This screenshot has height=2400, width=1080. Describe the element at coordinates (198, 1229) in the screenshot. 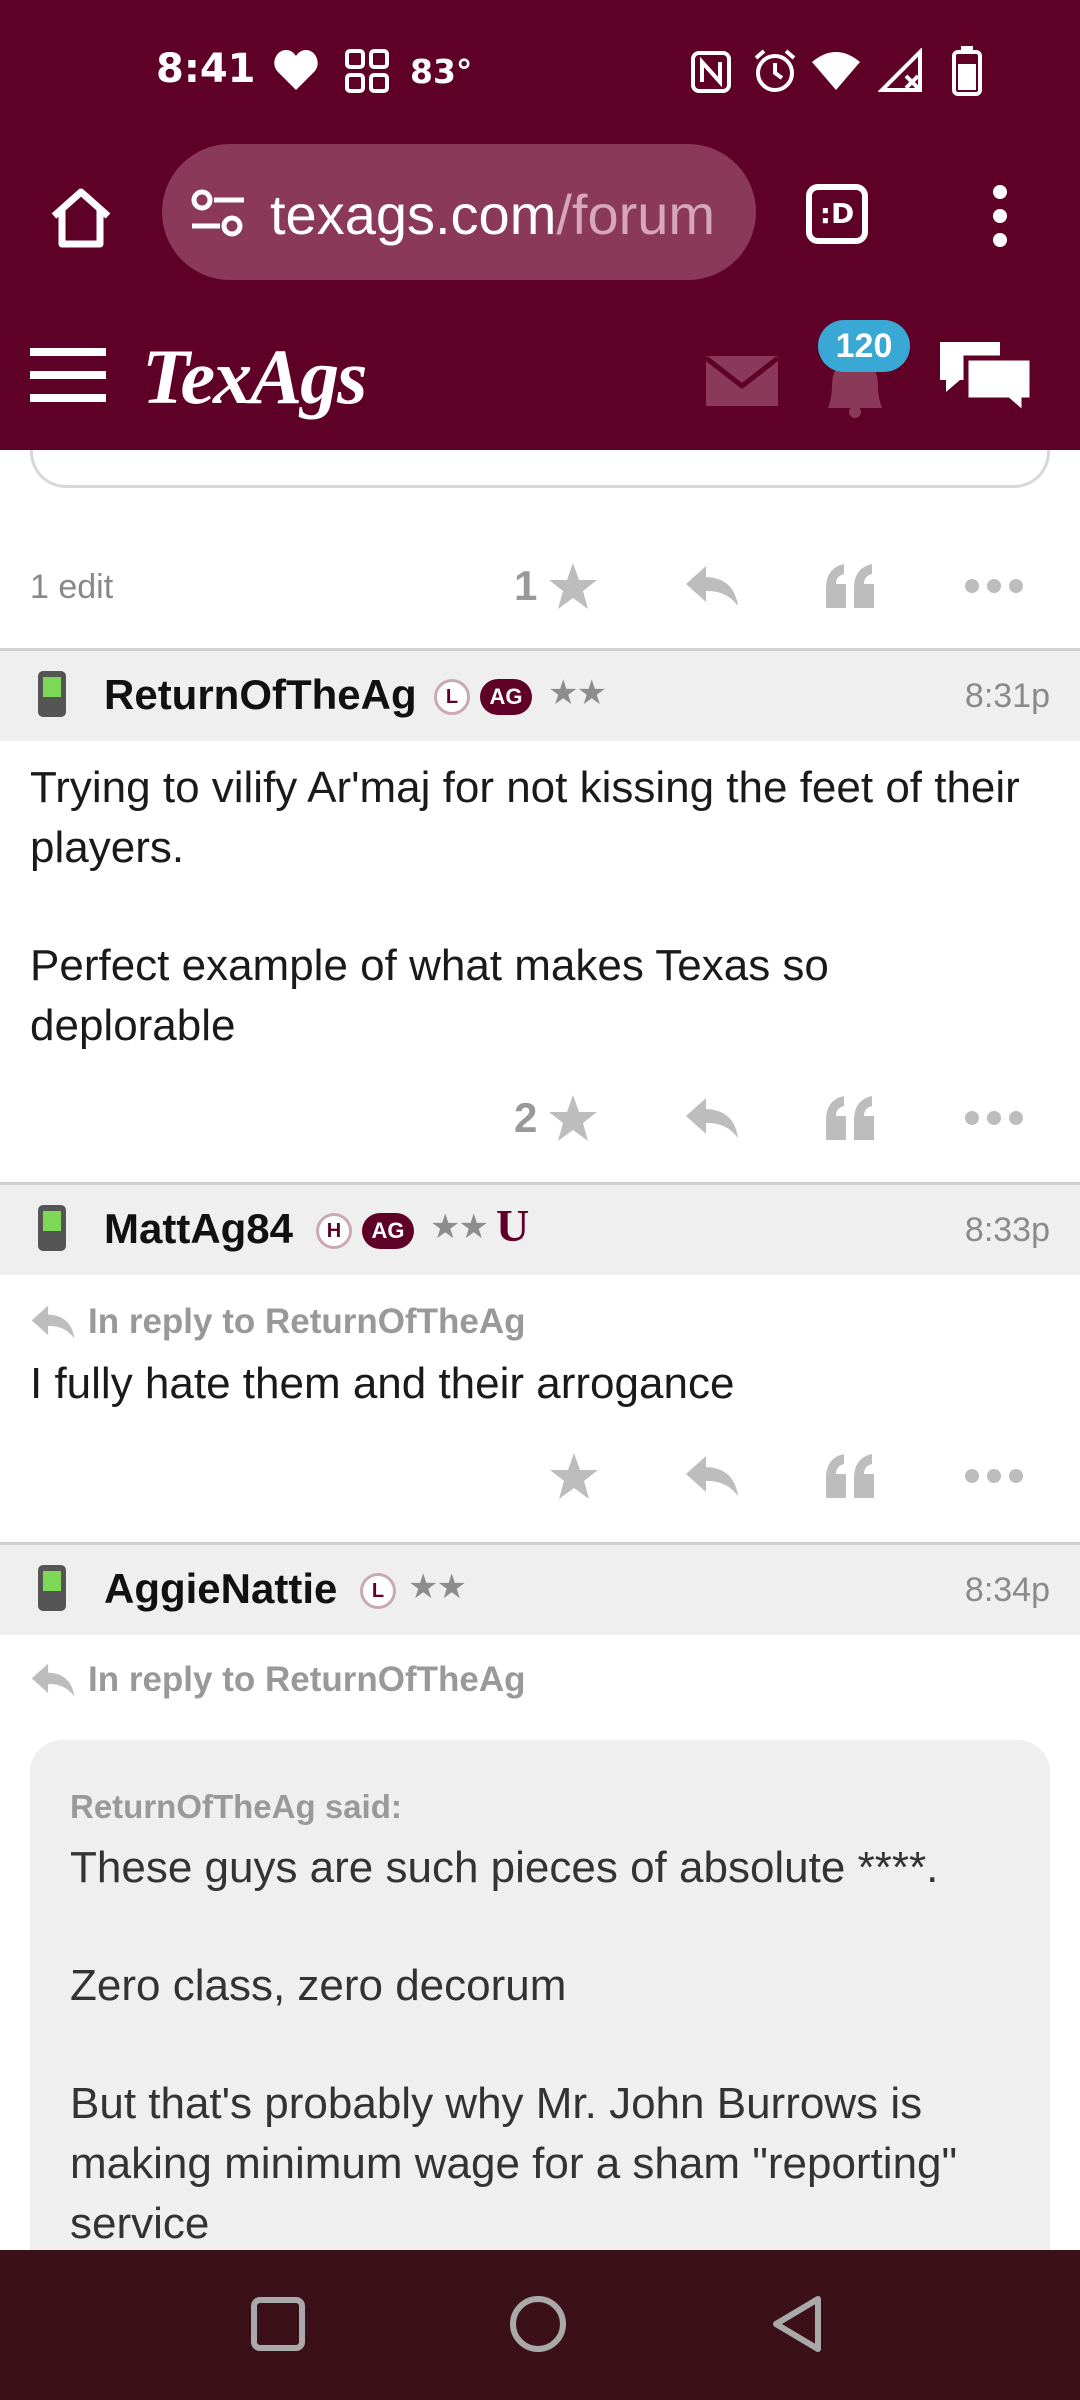

I see `username: MattAg84` at that location.